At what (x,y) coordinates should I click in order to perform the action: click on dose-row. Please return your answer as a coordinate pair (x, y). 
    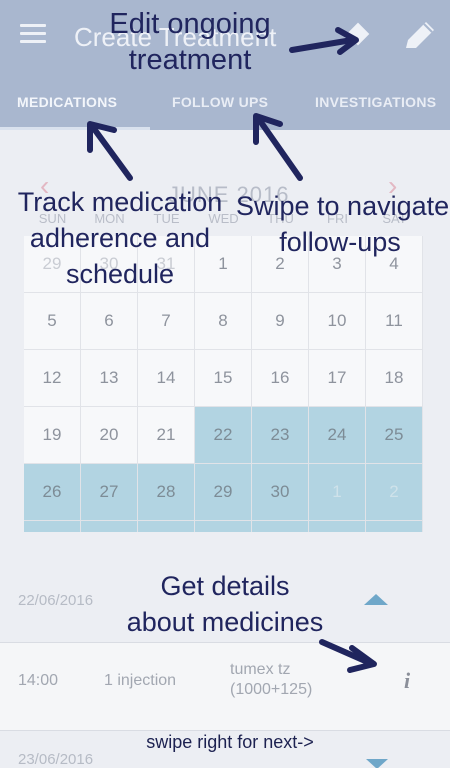
    Looking at the image, I should click on (225, 686).